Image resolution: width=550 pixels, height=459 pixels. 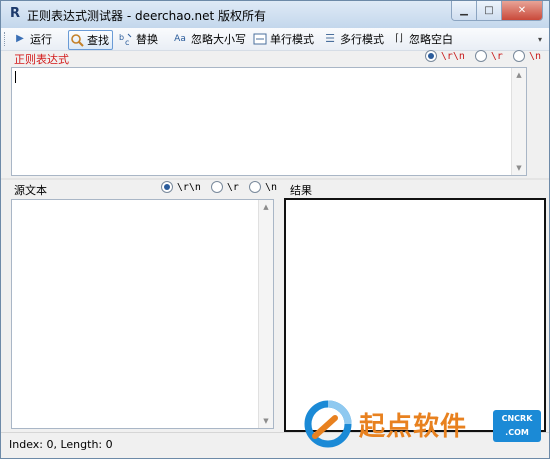 I want to click on regex-newline-lf-label: \n, so click(x=534, y=56).